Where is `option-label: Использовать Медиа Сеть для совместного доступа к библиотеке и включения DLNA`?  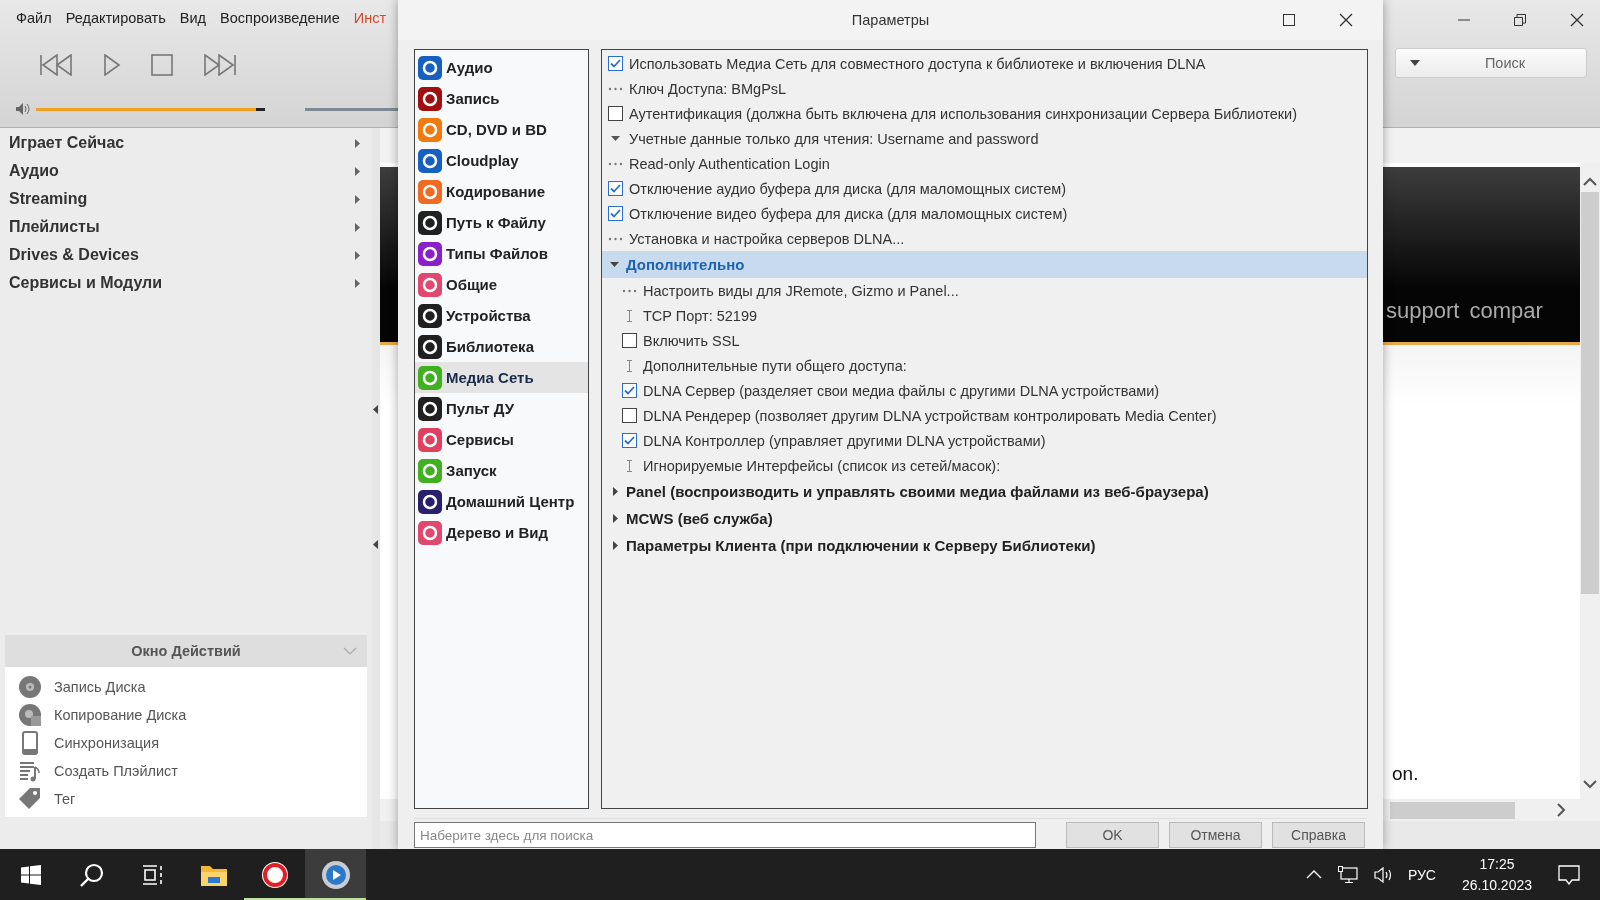
option-label: Использовать Медиа Сеть для совместного доступа к библиотеке и включения DLNA is located at coordinates (917, 63).